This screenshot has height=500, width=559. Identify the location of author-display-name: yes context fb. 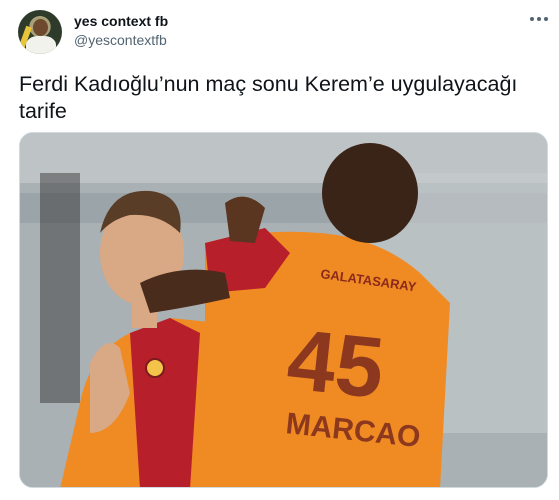
(121, 21).